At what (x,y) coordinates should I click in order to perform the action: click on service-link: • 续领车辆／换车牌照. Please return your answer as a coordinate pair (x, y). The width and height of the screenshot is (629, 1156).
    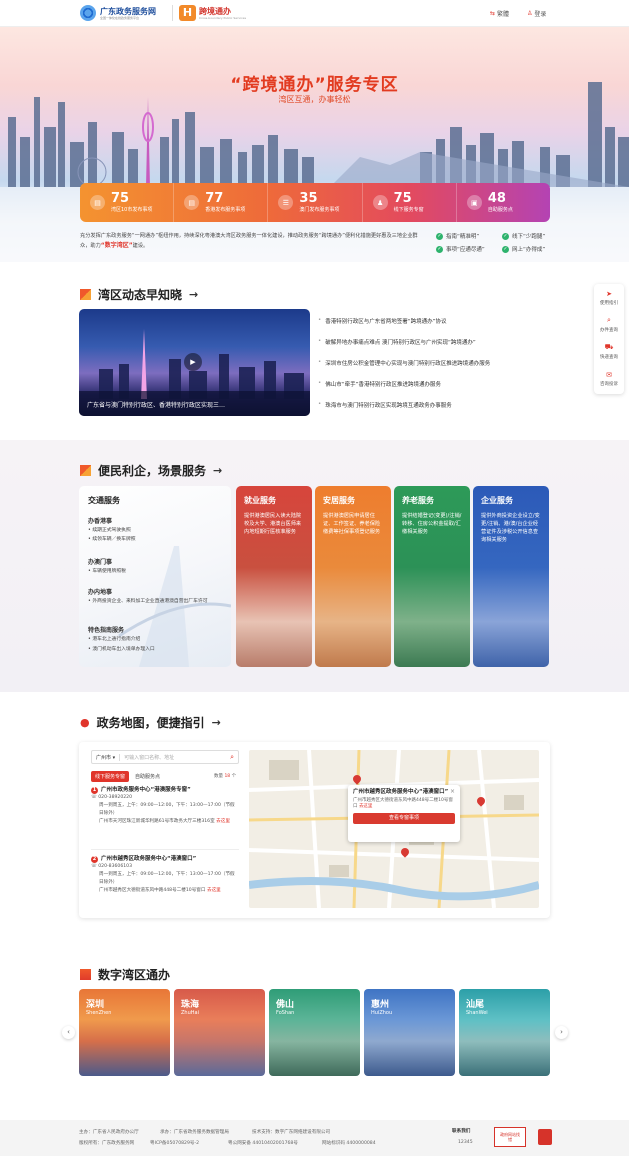
    Looking at the image, I should click on (158, 539).